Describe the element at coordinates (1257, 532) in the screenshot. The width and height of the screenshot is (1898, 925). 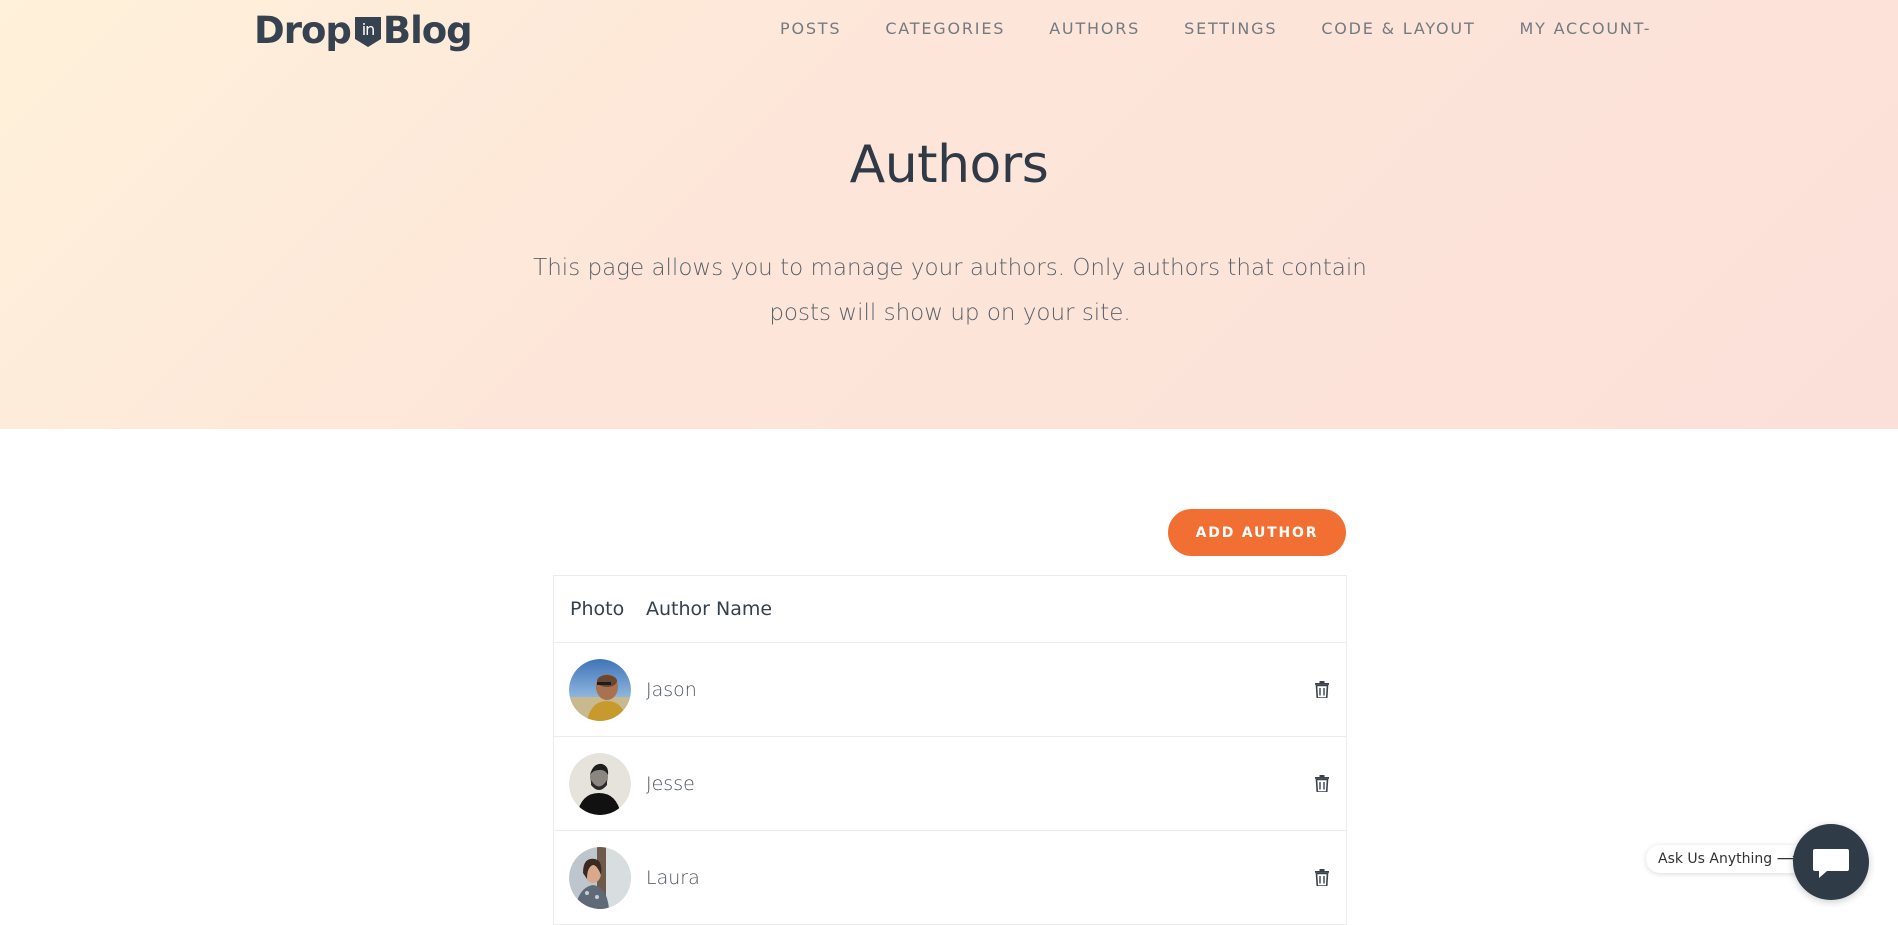
I see `add-author-button: ADD AUTHOR` at that location.